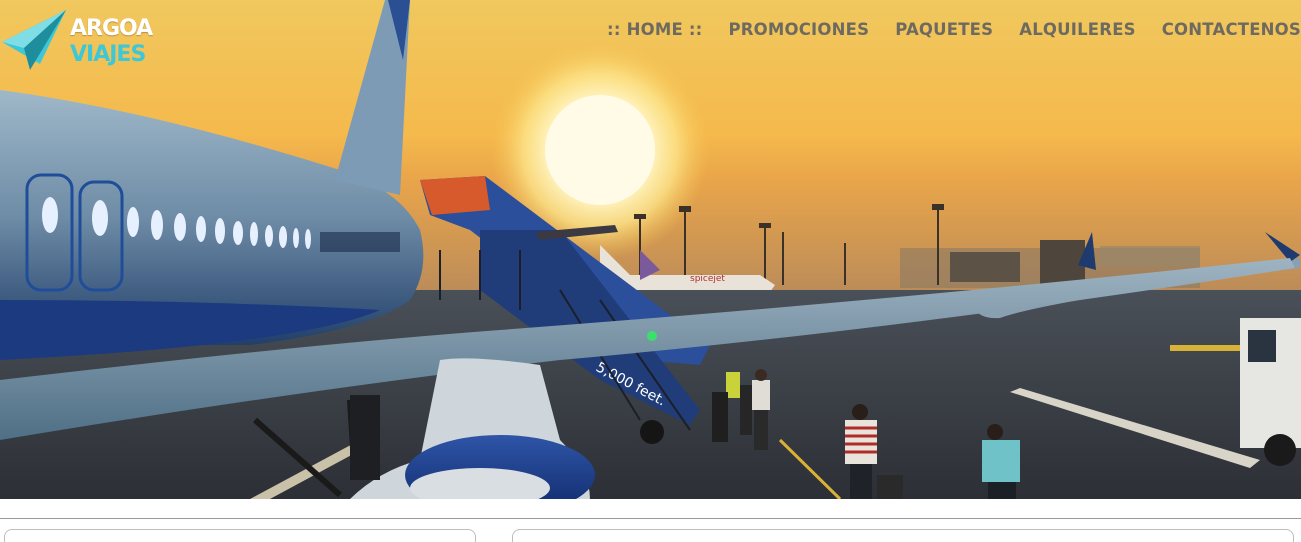 The width and height of the screenshot is (1301, 542). What do you see at coordinates (798, 30) in the screenshot?
I see `nav-item-promociones: PROMOCIONES` at bounding box center [798, 30].